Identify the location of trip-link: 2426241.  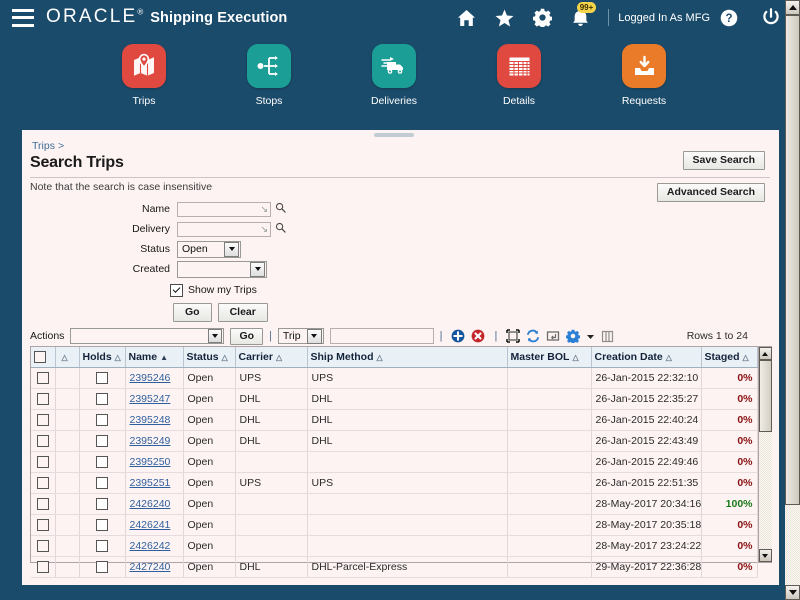
(150, 525).